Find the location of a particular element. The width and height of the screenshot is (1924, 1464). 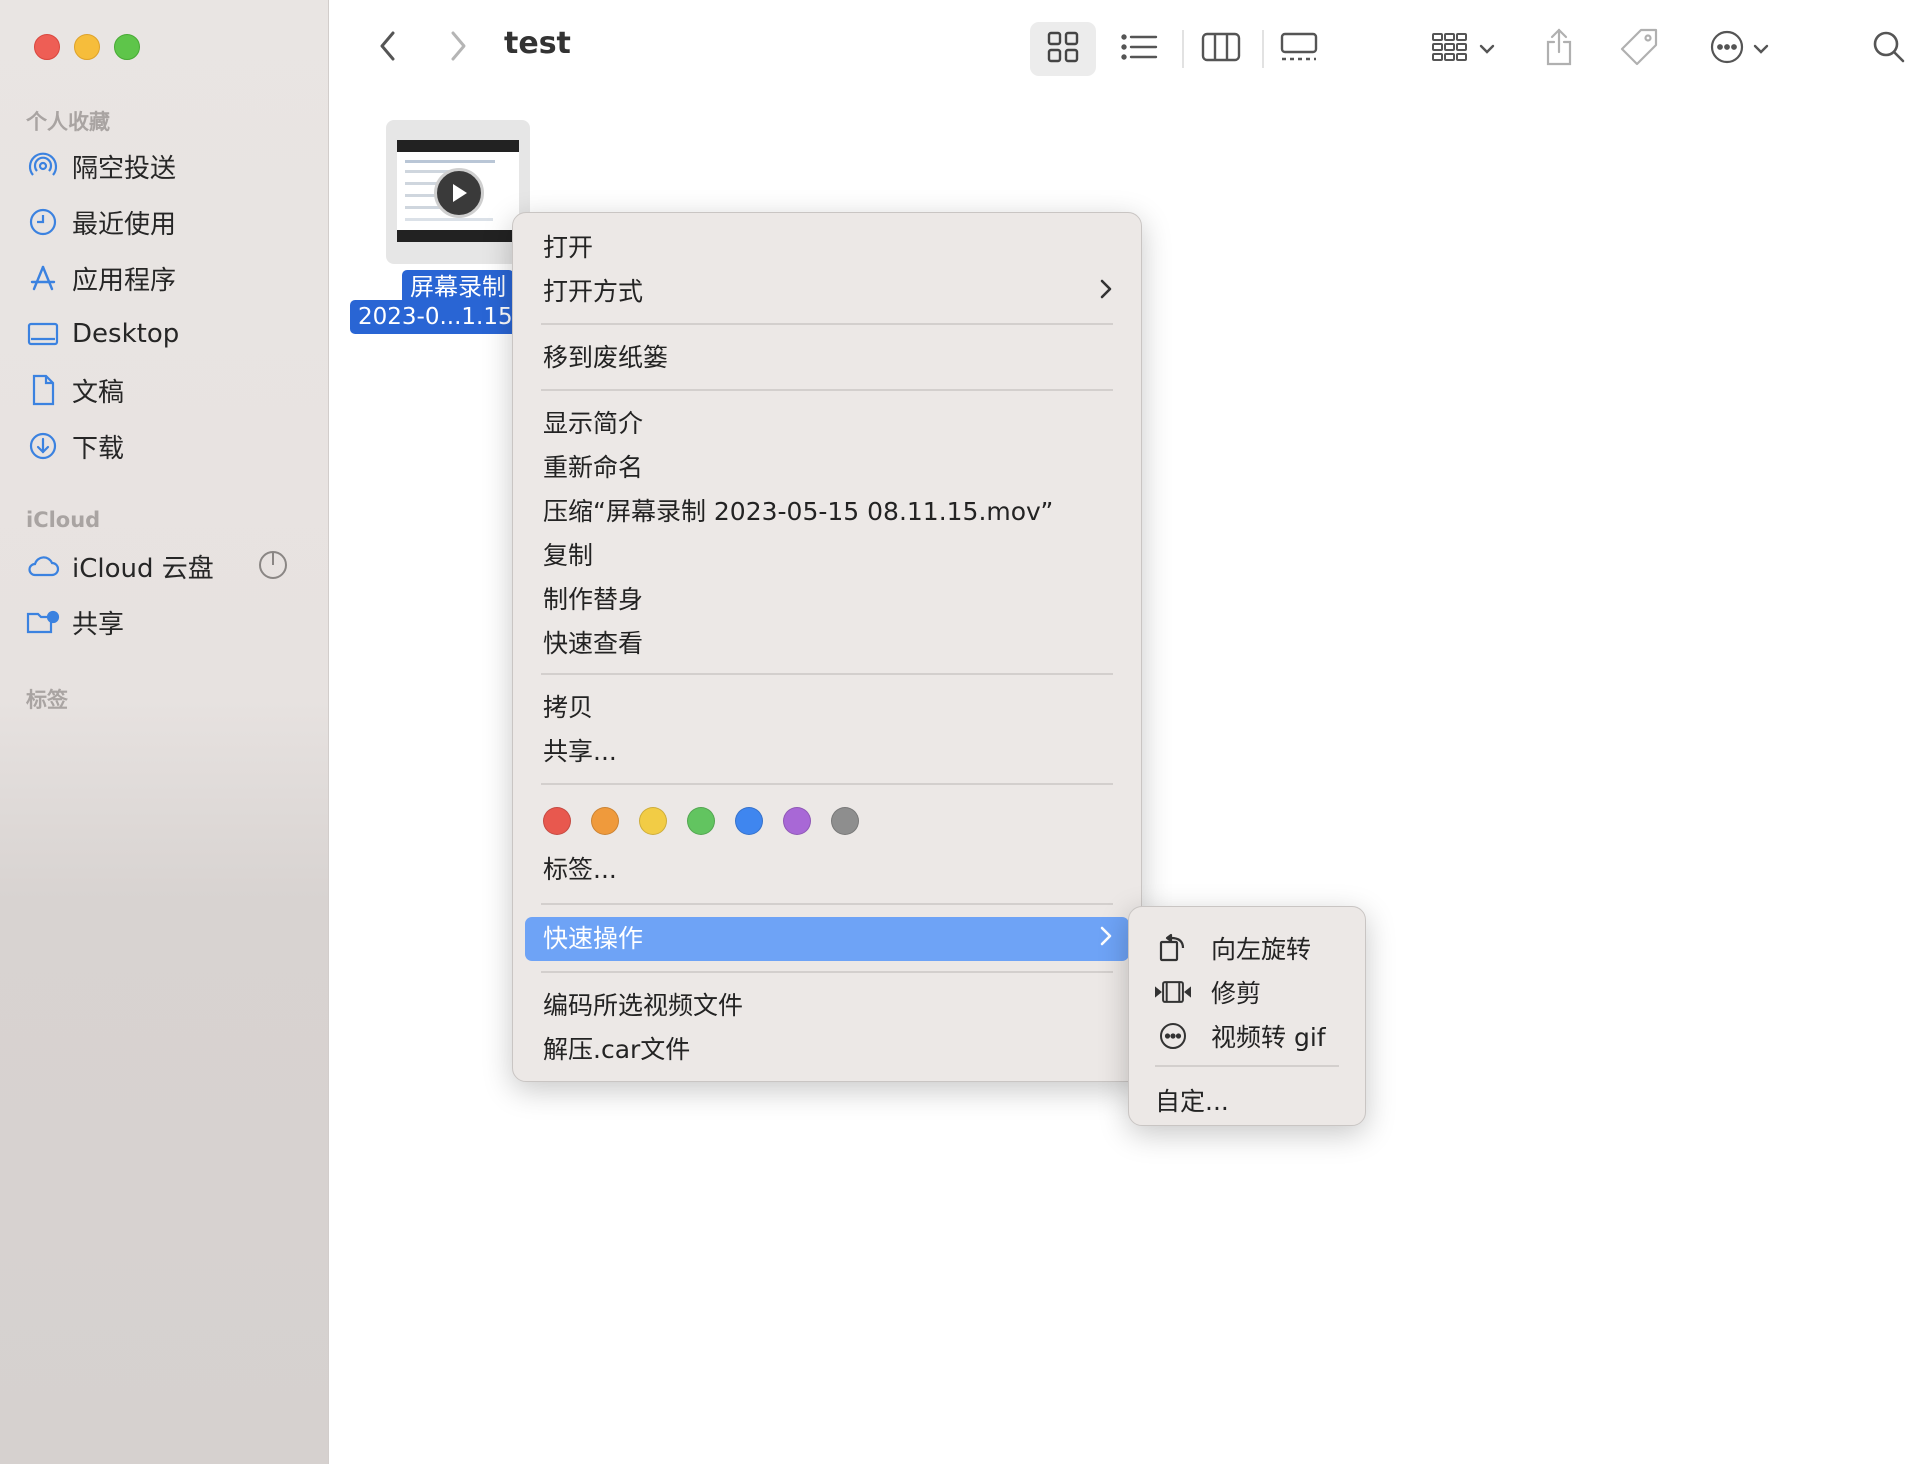

favorites-header: 个人收藏 is located at coordinates (68, 122).